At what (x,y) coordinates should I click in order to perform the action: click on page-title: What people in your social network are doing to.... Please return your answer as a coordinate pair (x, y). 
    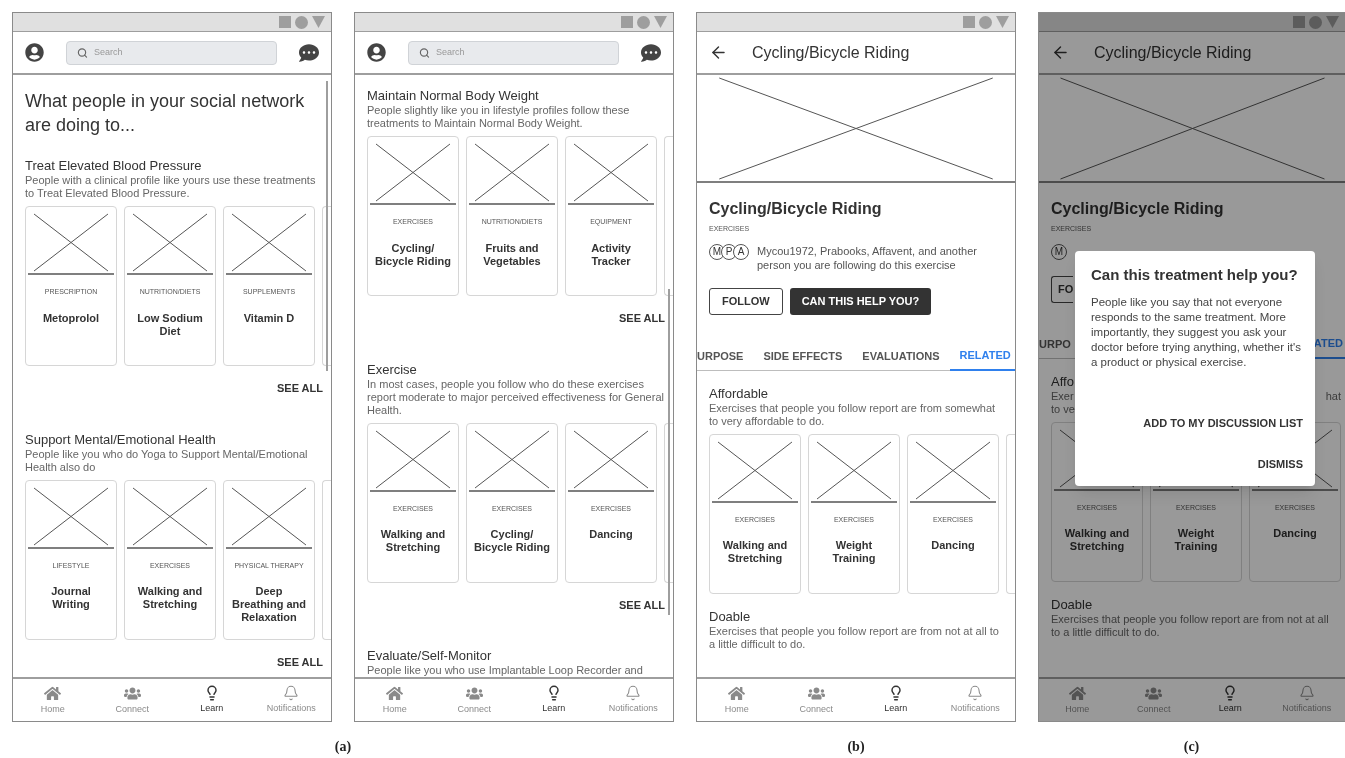
    Looking at the image, I should click on (165, 113).